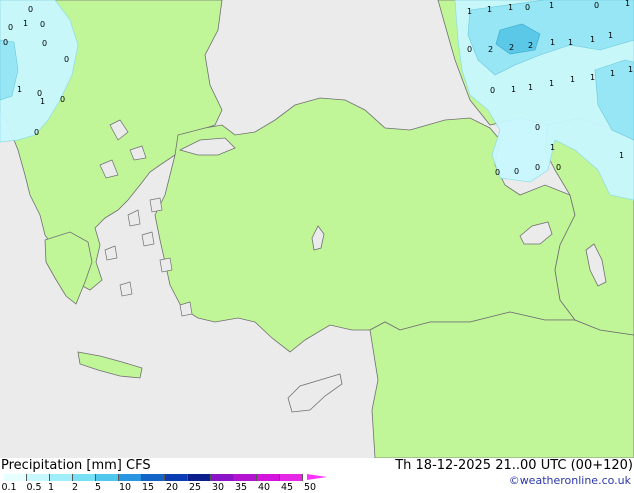 The image size is (634, 493). I want to click on legend-tick-label: 40, so click(264, 487).